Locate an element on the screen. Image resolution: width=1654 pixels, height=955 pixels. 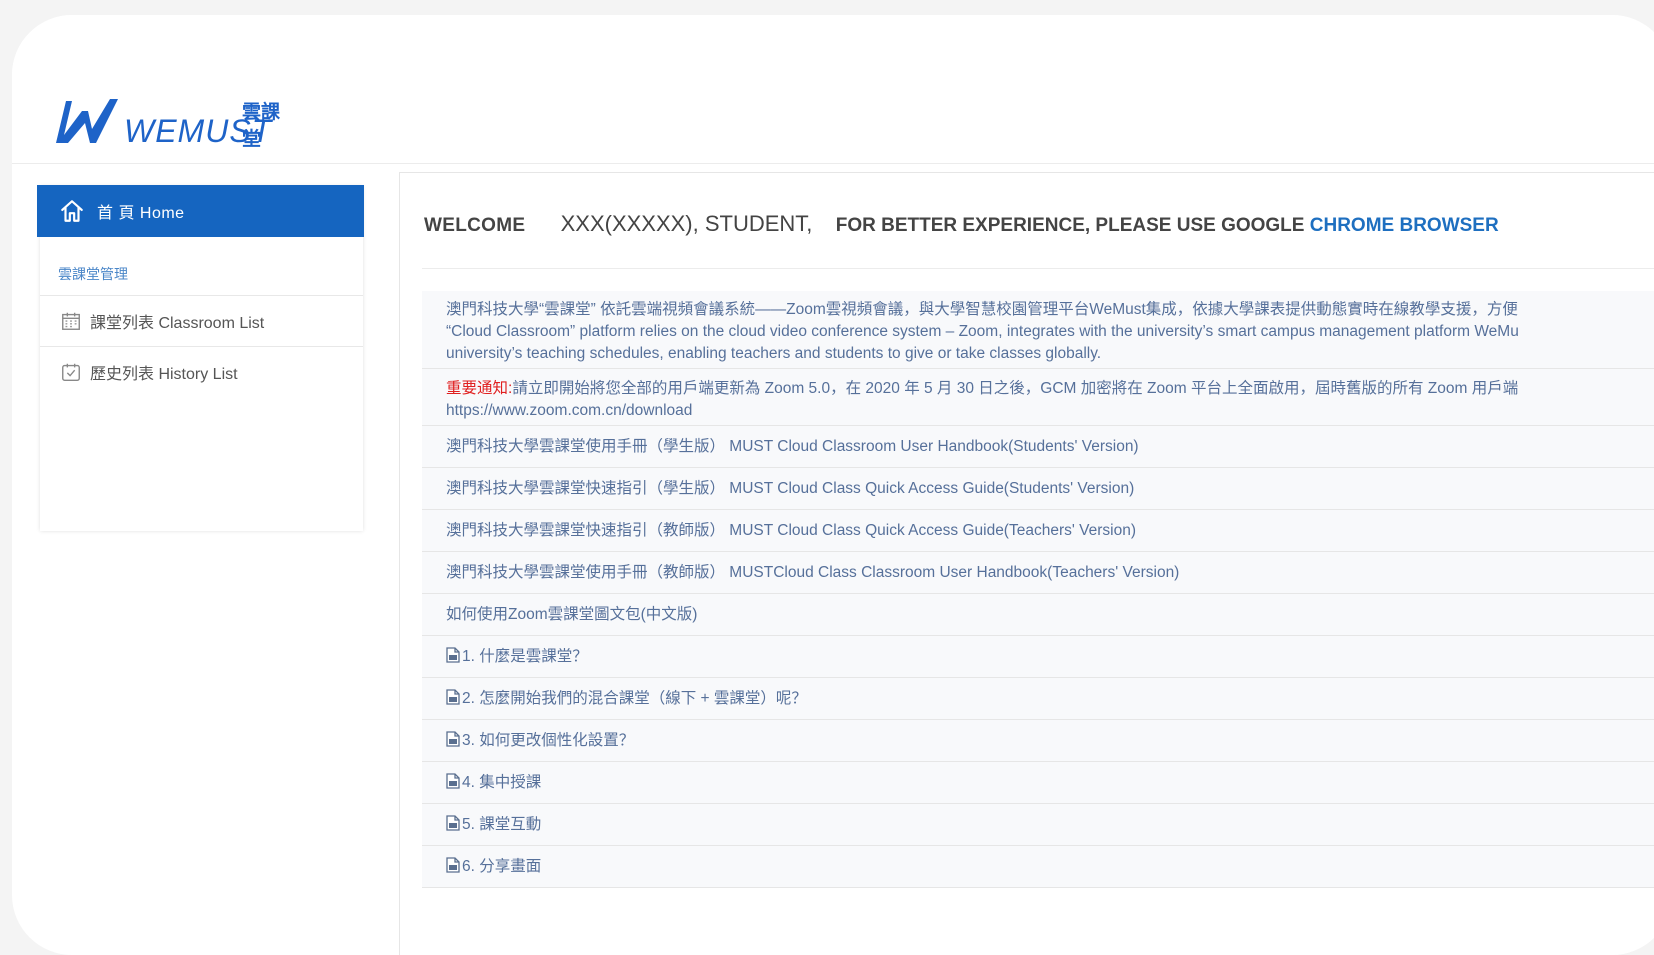
calendar-check-icon is located at coordinates (71, 372).